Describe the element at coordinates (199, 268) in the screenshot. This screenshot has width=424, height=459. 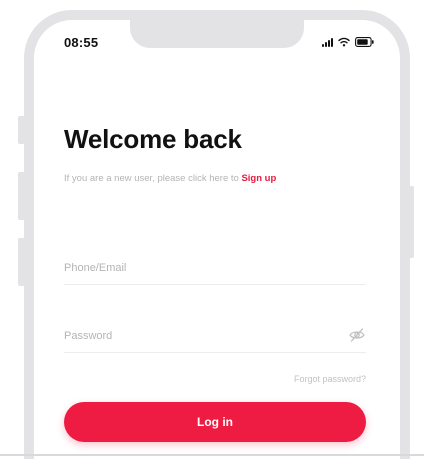
I see `phone-email-input` at that location.